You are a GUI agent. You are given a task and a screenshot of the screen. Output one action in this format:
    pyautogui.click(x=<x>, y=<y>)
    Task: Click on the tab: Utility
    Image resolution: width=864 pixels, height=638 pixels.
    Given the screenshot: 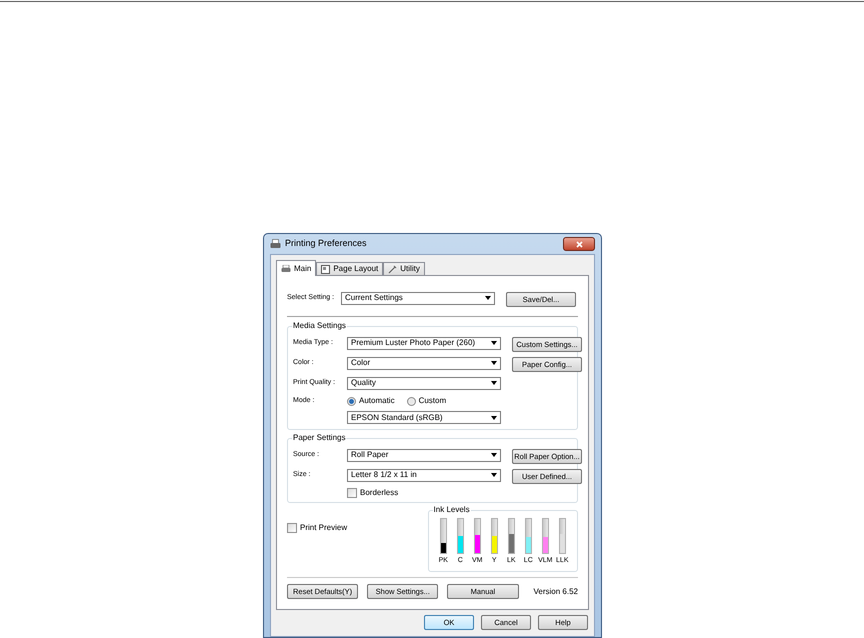 What is the action you would take?
    pyautogui.click(x=404, y=268)
    